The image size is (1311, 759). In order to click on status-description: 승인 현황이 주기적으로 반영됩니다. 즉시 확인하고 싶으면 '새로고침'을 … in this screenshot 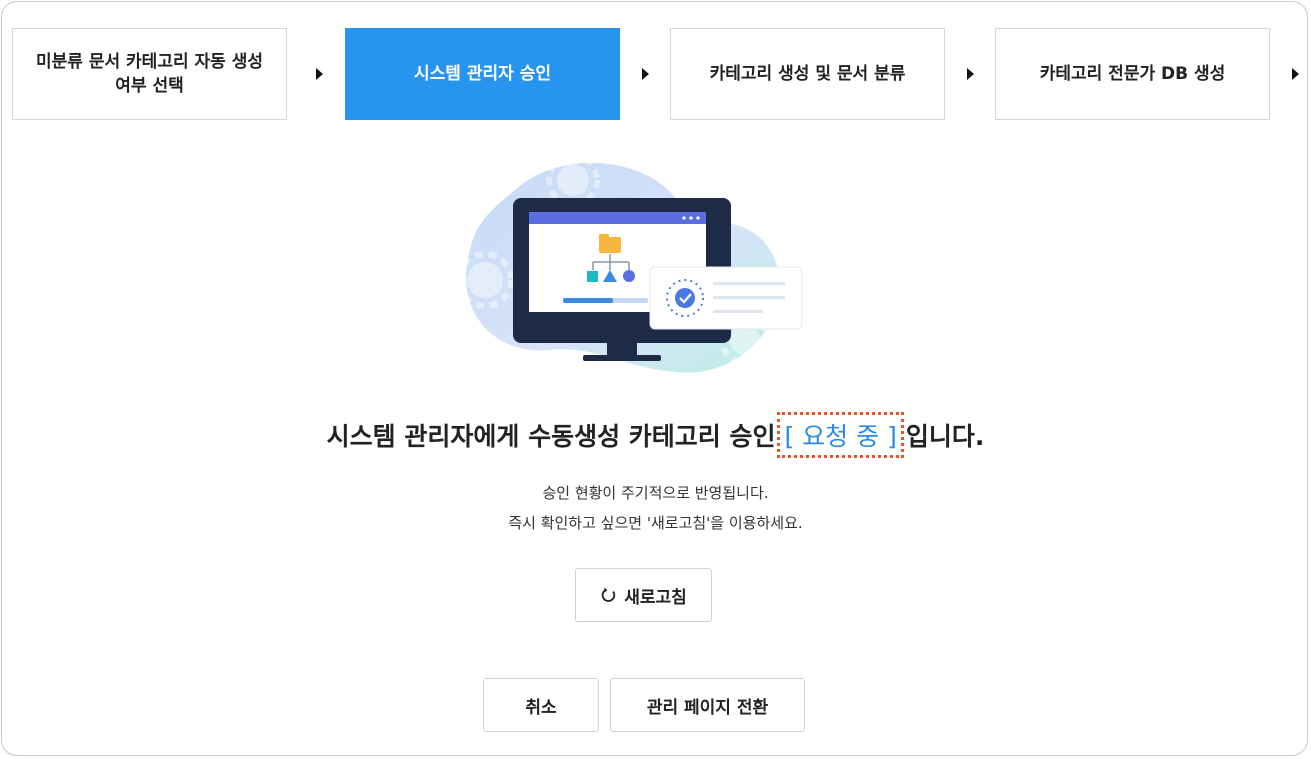, I will do `click(655, 508)`.